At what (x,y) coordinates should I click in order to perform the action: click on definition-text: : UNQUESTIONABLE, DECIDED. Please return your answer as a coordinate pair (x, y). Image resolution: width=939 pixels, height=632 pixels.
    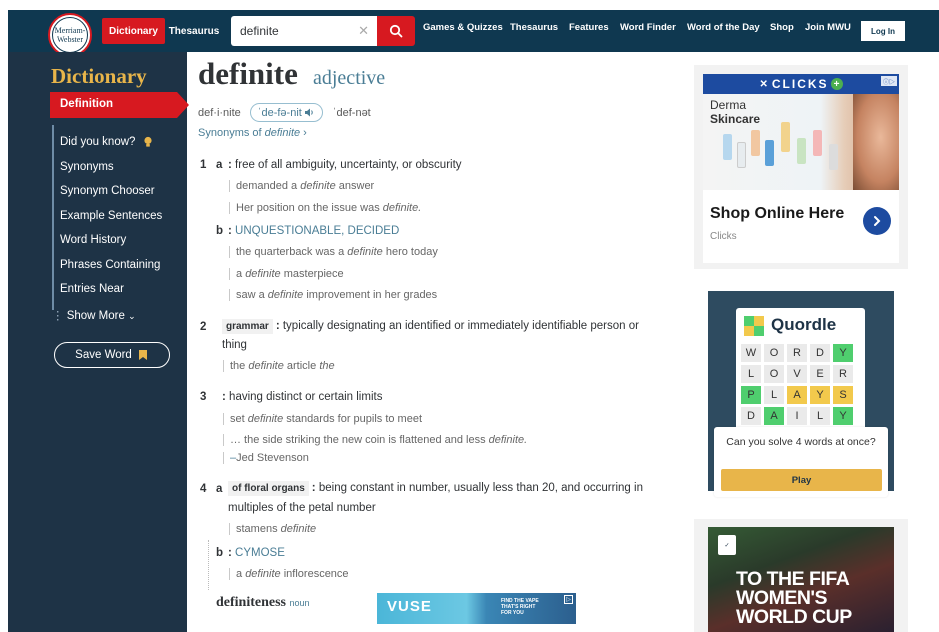
    Looking at the image, I should click on (314, 231).